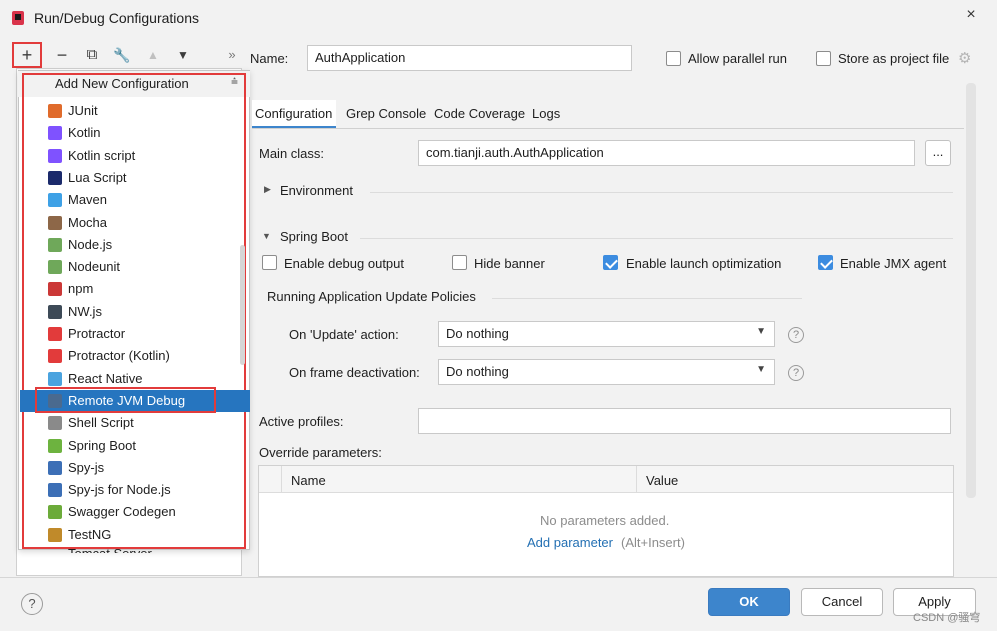 The height and width of the screenshot is (631, 997). What do you see at coordinates (610, 262) in the screenshot?
I see `launch-optimization-checkbox` at bounding box center [610, 262].